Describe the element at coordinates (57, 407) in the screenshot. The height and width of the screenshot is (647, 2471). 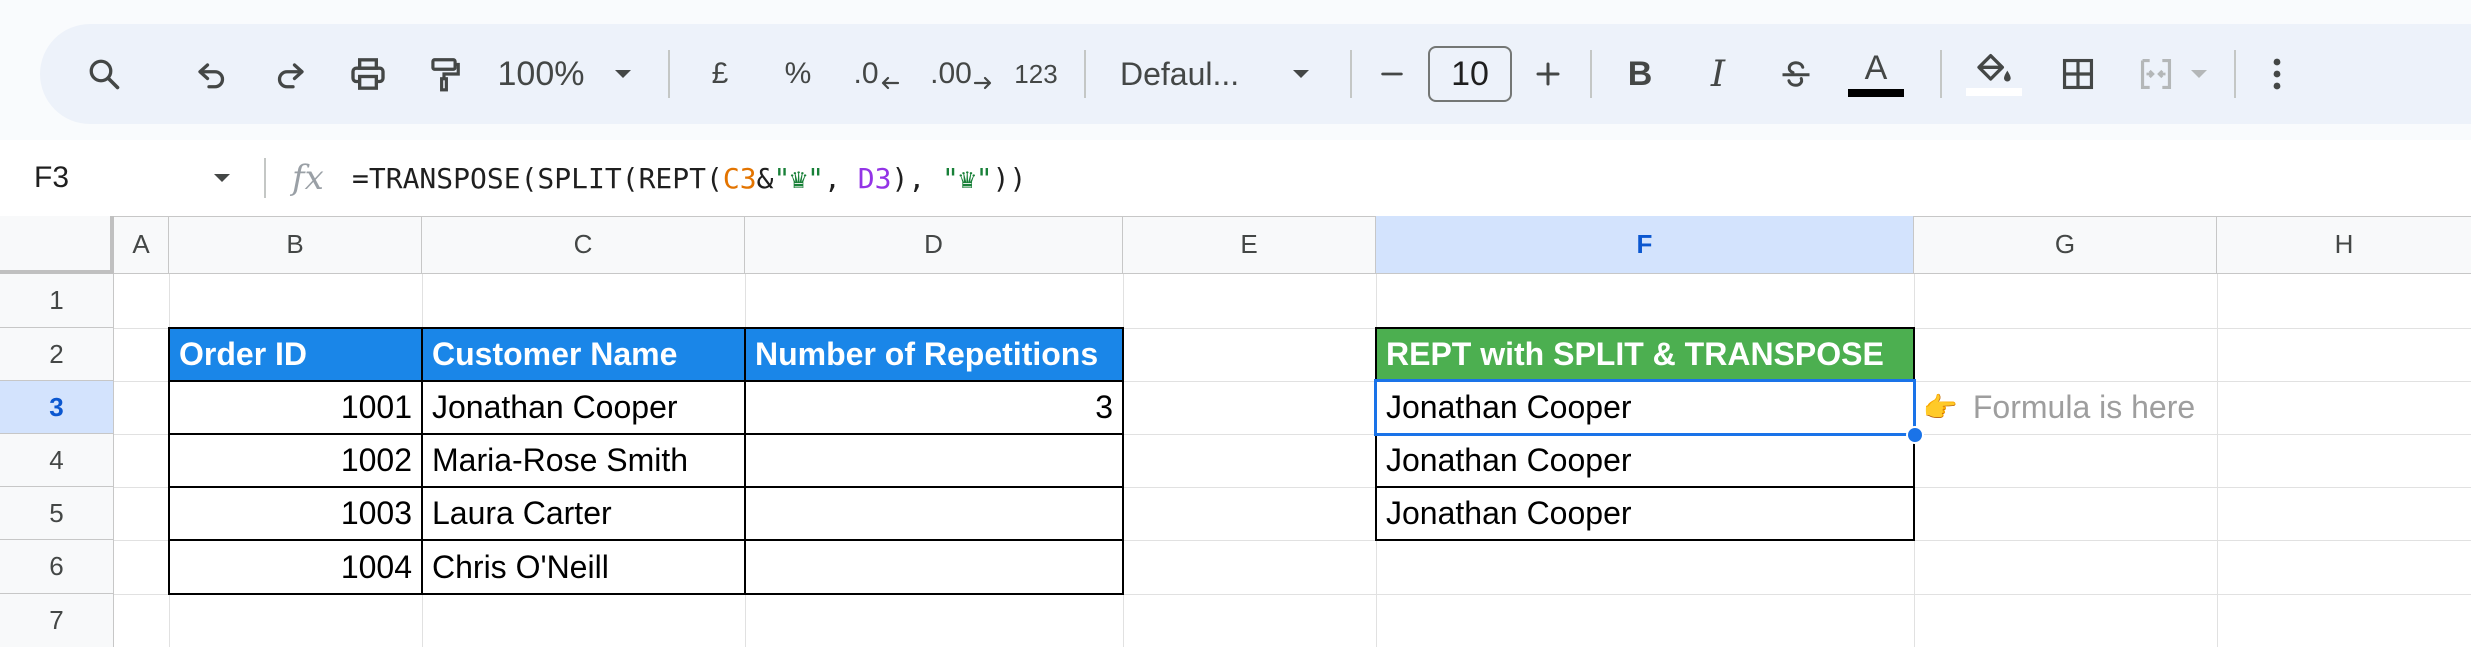
I see `row-header-3: 3` at that location.